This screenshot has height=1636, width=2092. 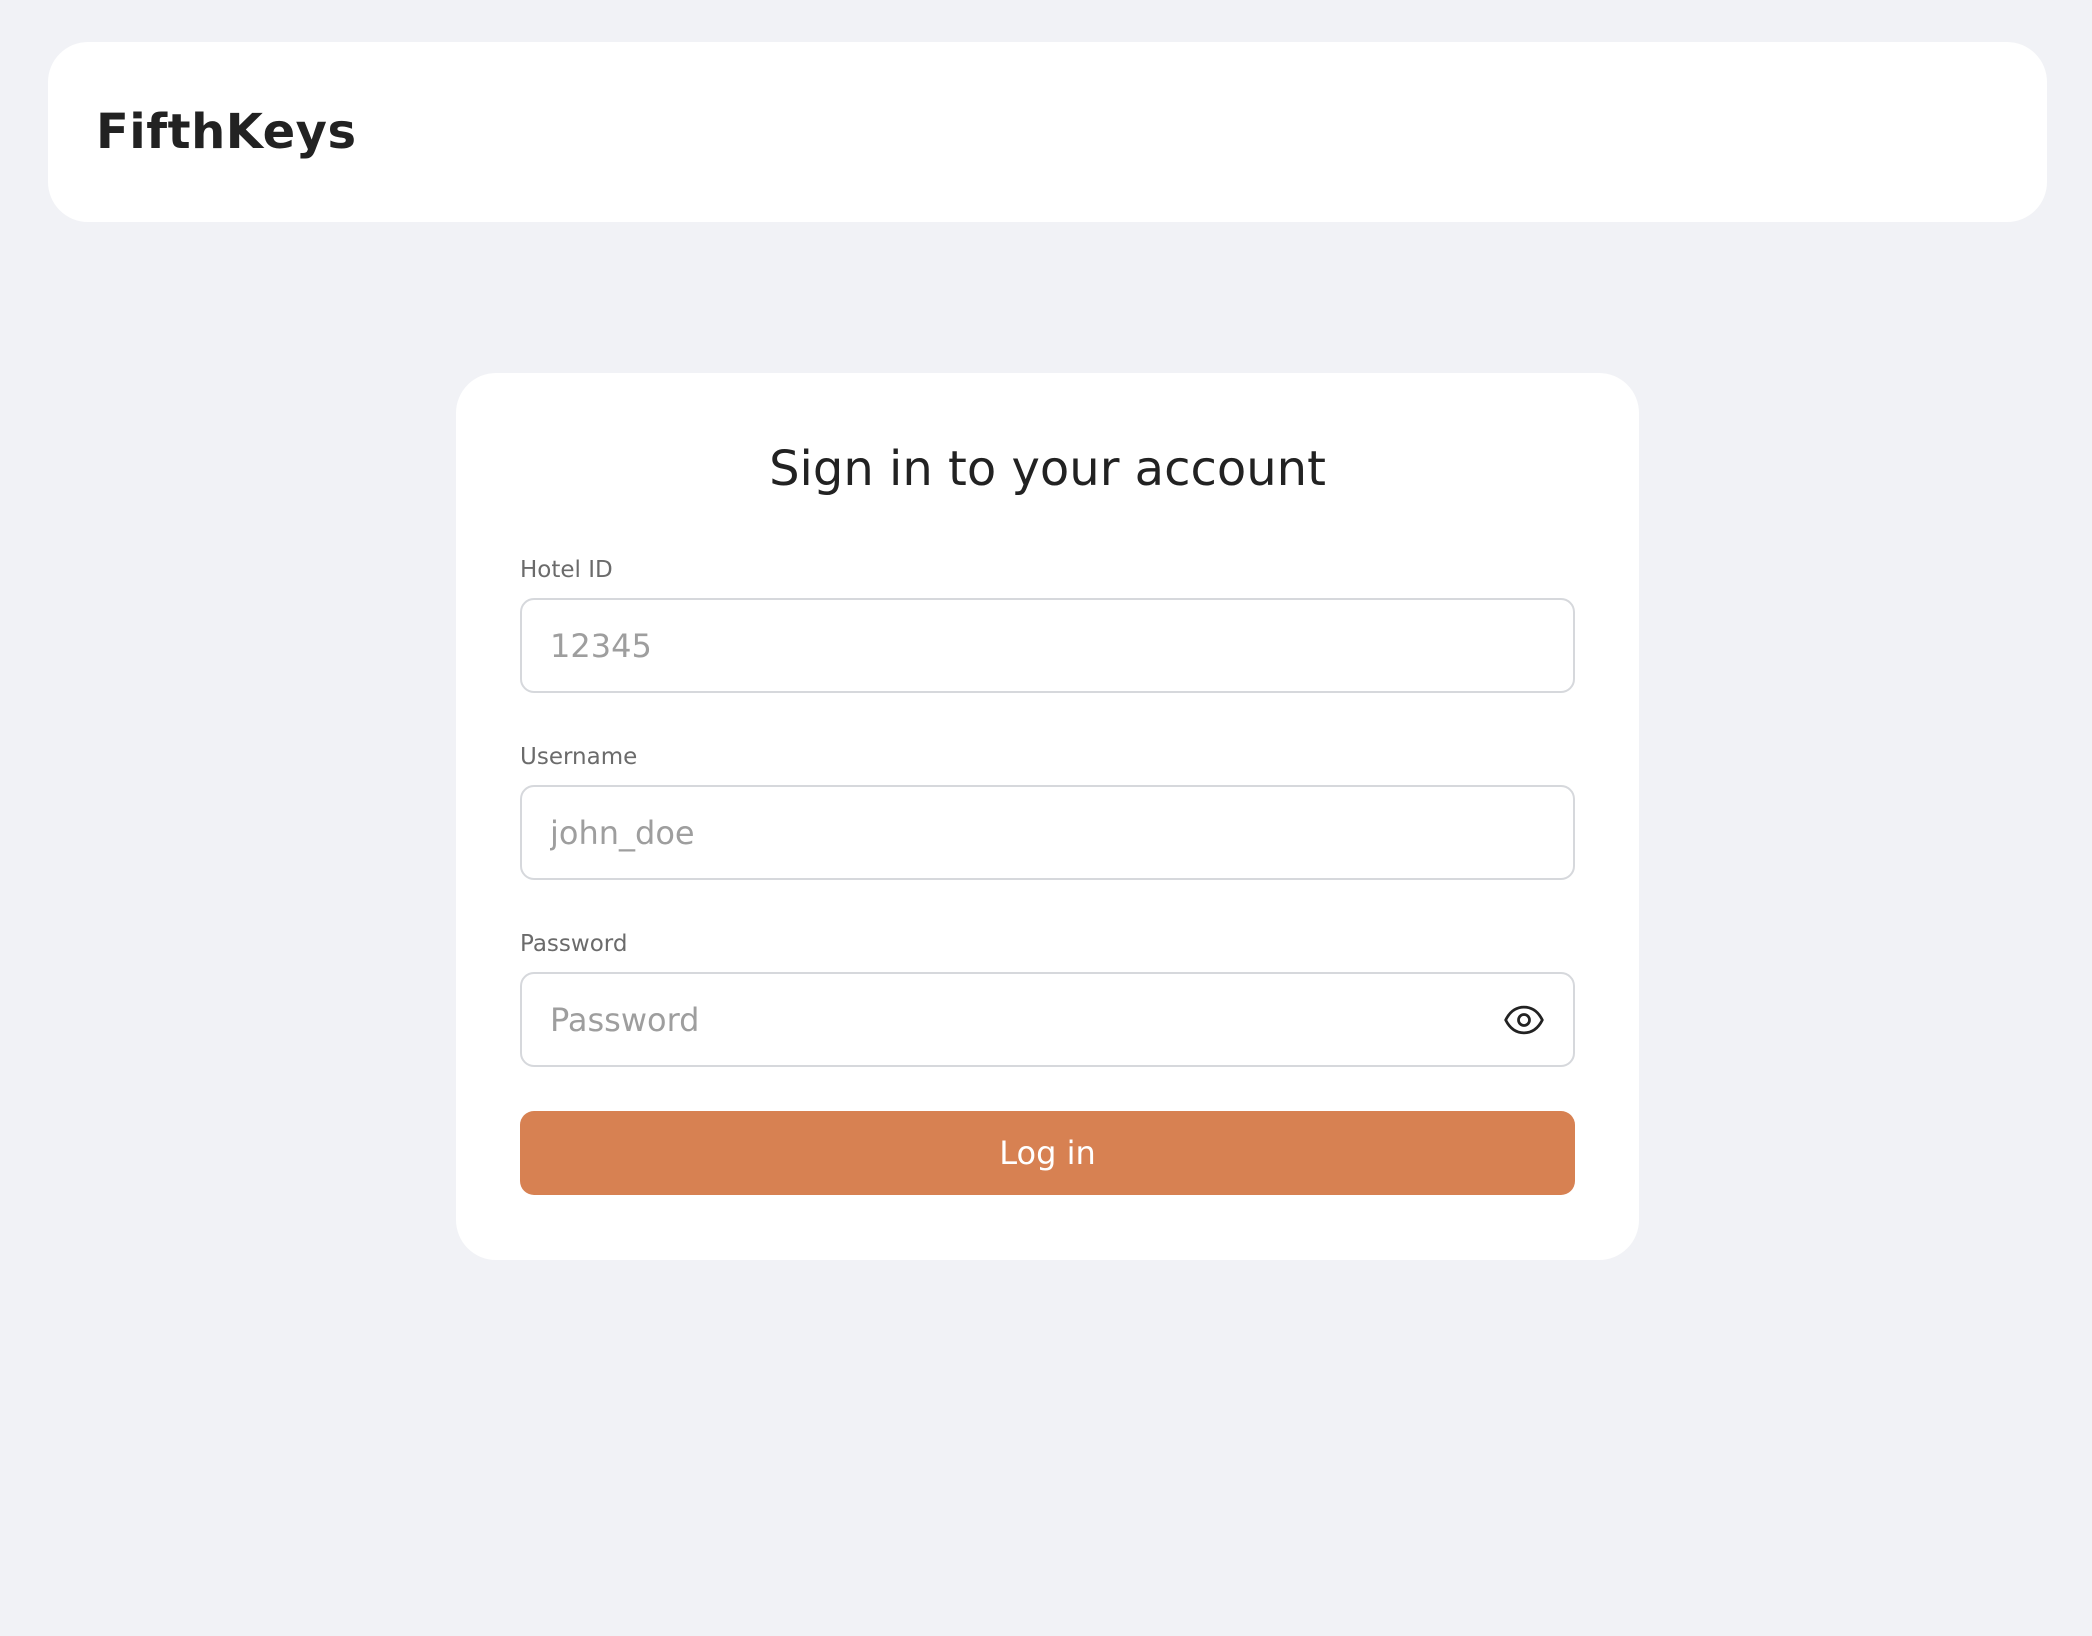 I want to click on username-label: Username, so click(x=579, y=757).